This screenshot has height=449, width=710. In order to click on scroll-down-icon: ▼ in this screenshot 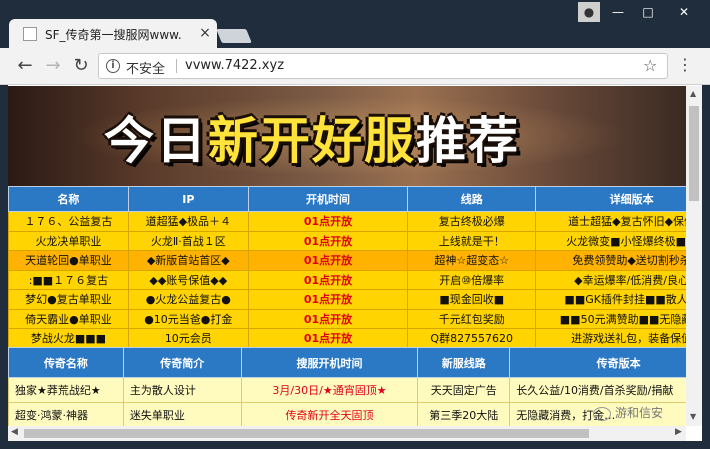, I will do `click(693, 416)`.